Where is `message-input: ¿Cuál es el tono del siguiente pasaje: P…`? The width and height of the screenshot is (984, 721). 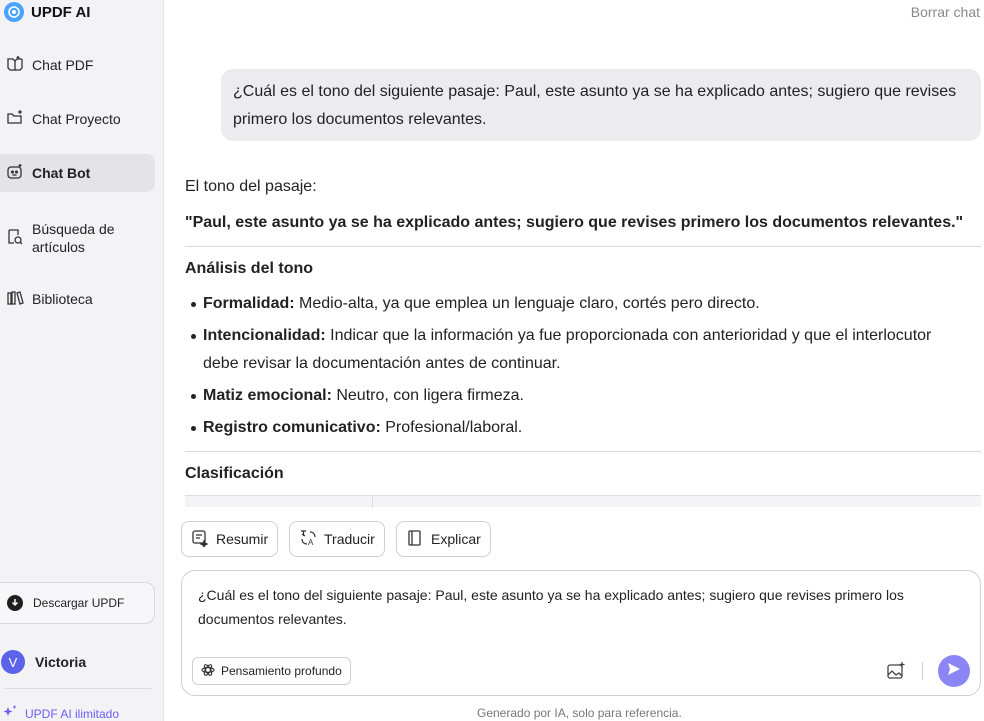
message-input: ¿Cuál es el tono del siguiente pasaje: P… is located at coordinates (583, 607).